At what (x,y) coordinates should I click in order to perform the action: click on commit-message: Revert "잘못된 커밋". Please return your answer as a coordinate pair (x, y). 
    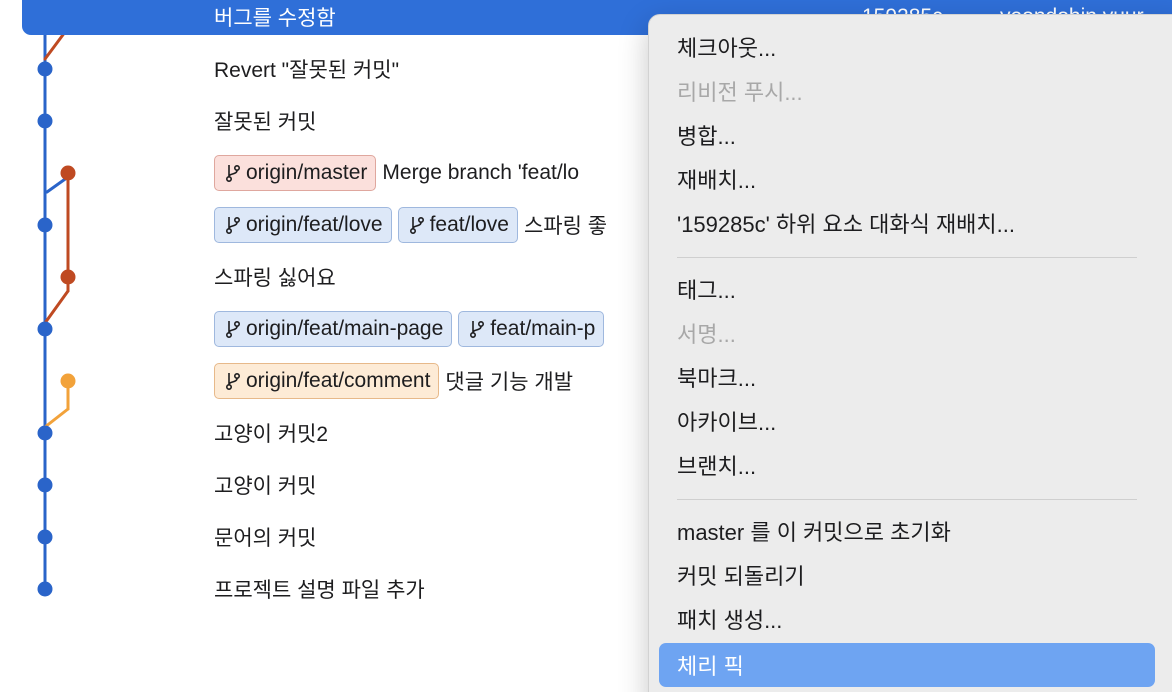
    Looking at the image, I should click on (307, 70).